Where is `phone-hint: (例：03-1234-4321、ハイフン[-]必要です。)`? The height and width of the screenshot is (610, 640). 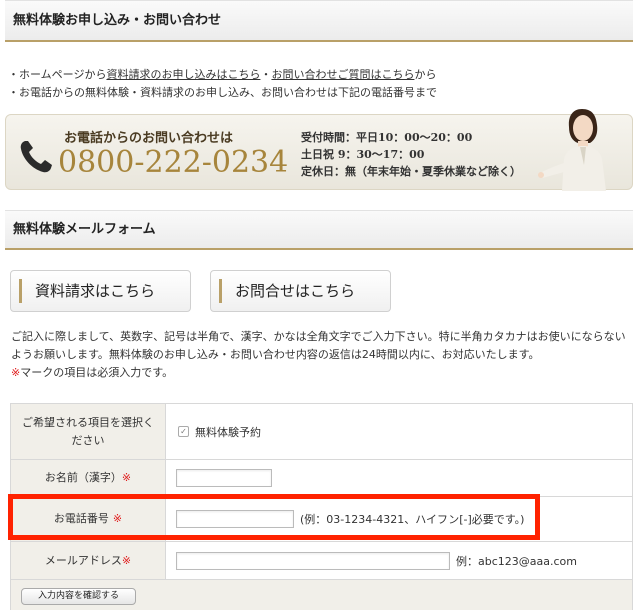 phone-hint: (例：03-1234-4321、ハイフン[-]必要です。) is located at coordinates (412, 519).